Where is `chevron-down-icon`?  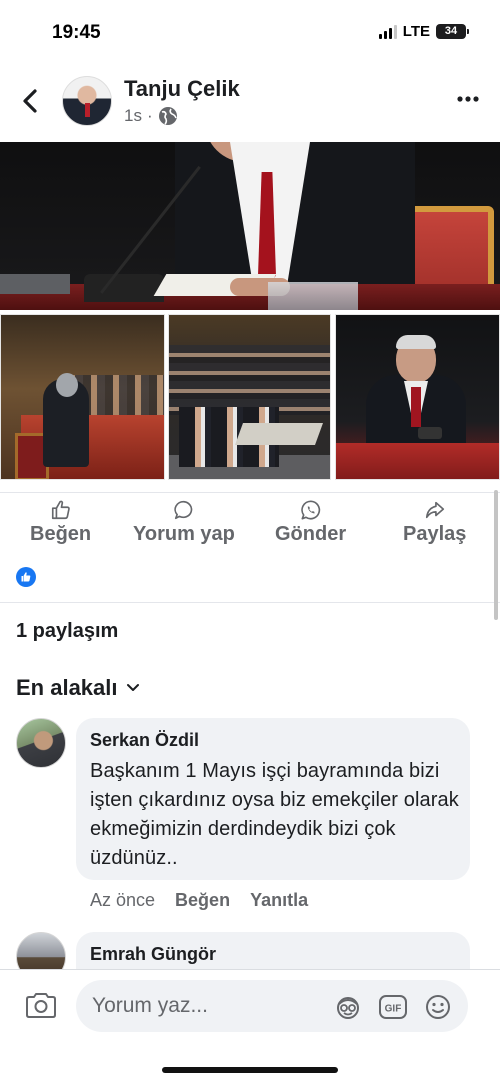 chevron-down-icon is located at coordinates (132, 687).